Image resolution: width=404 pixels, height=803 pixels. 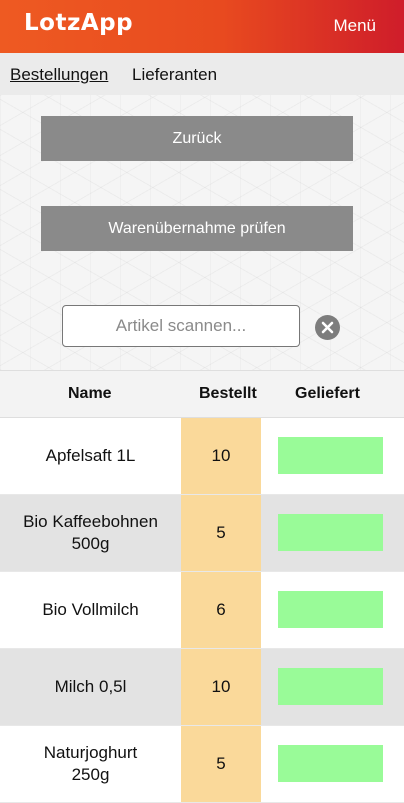 I want to click on header-name: Name, so click(x=90, y=393).